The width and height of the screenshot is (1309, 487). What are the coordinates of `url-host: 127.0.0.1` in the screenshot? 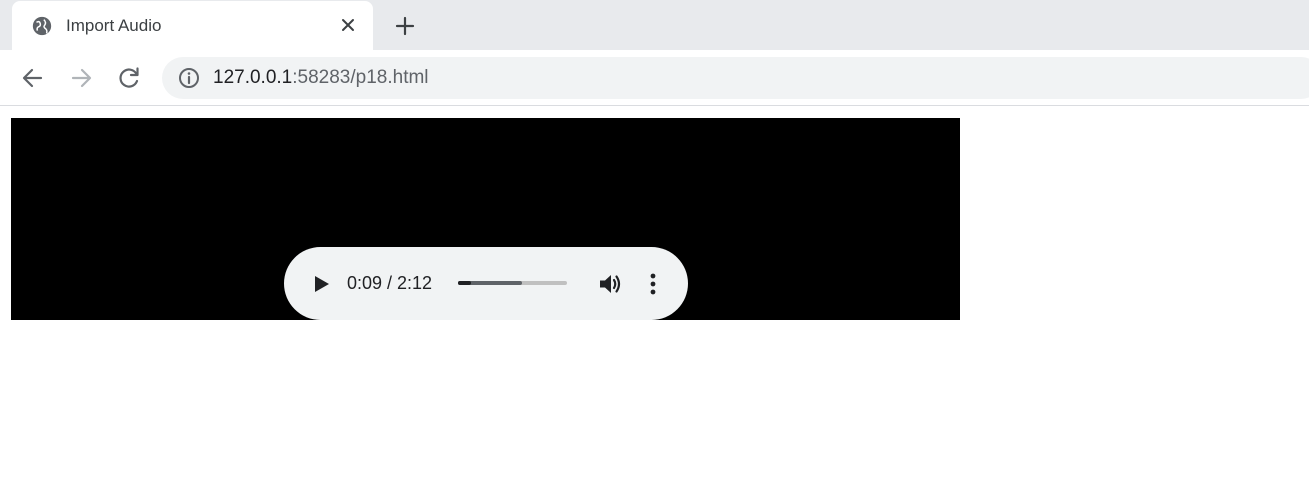 It's located at (253, 77).